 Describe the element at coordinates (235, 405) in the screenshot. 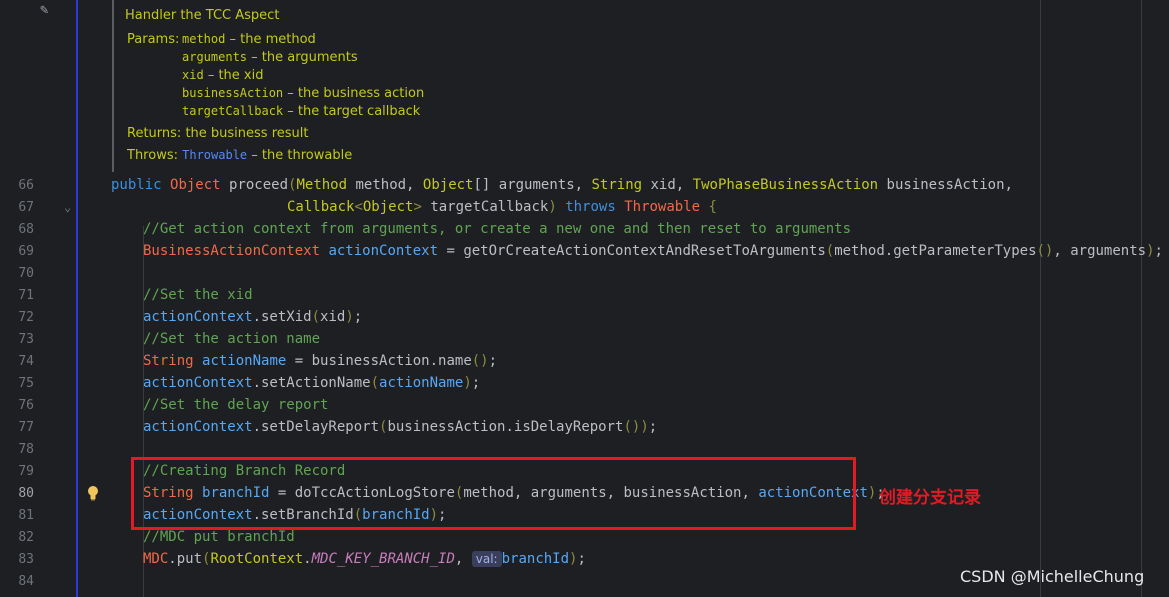

I see `code-line-76: //Set the delay report` at that location.